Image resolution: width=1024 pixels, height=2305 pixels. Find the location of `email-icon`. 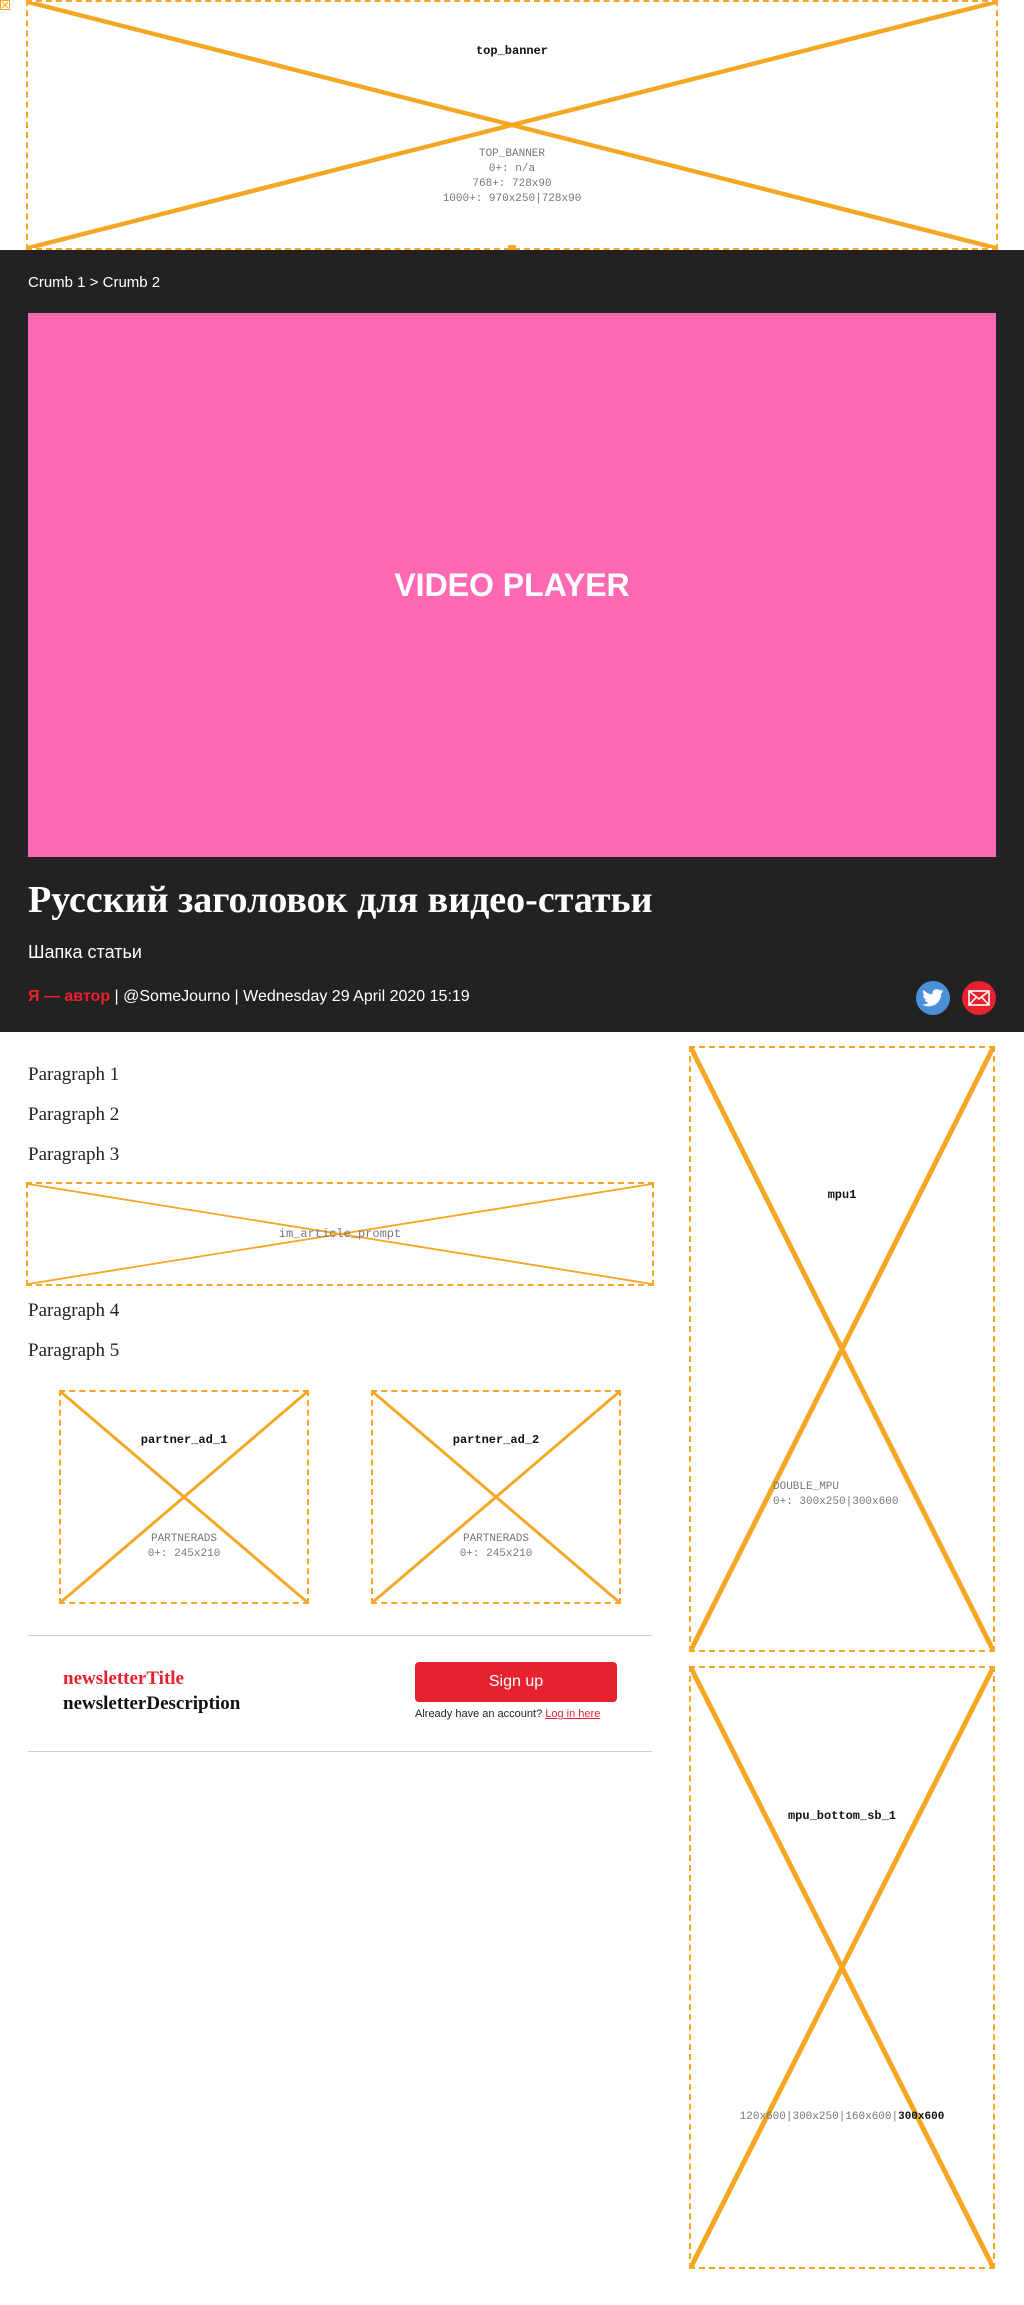

email-icon is located at coordinates (979, 998).